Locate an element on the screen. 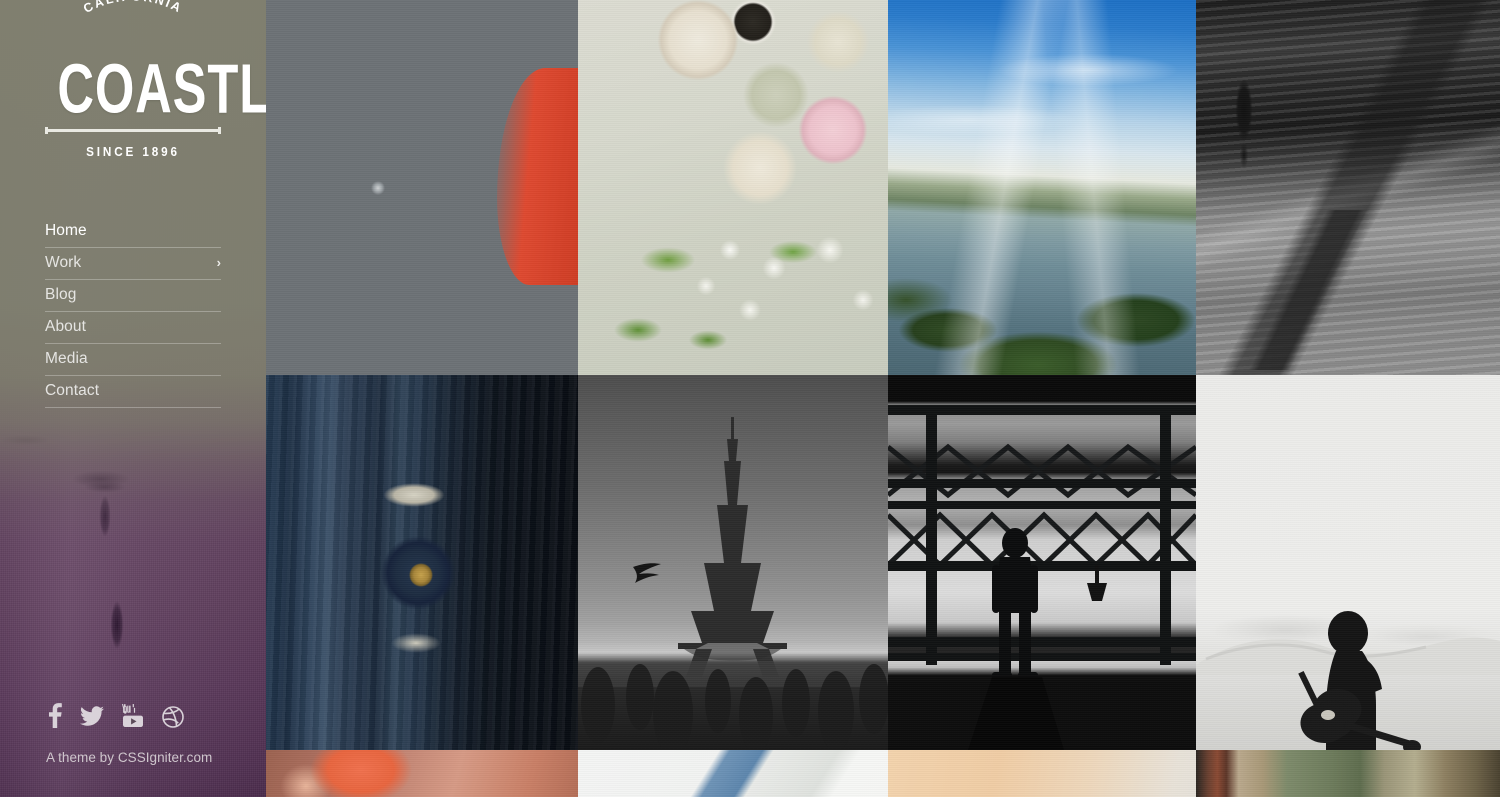 The image size is (1500, 797). tile-desert-guitarist is located at coordinates (1348, 562).